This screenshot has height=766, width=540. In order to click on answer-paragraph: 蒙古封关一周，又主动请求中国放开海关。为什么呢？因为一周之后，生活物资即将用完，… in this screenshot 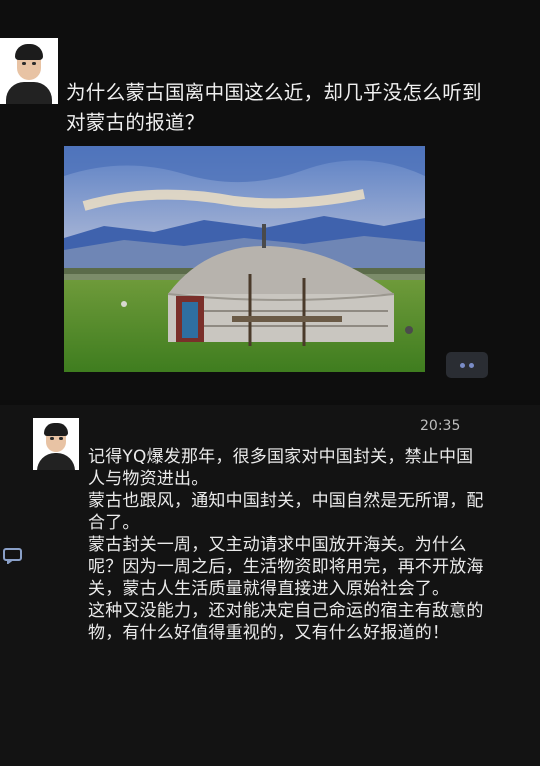, I will do `click(286, 567)`.